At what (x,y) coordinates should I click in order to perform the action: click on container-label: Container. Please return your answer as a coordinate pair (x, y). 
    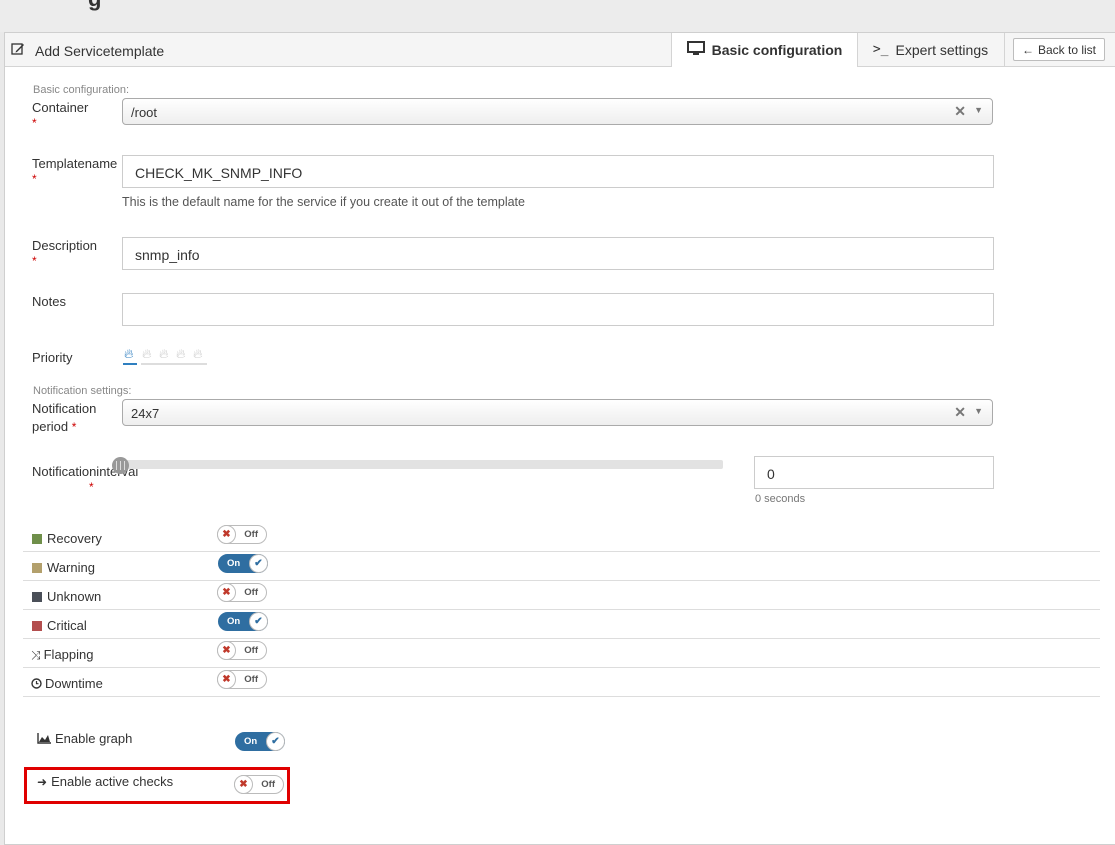
    Looking at the image, I should click on (60, 107).